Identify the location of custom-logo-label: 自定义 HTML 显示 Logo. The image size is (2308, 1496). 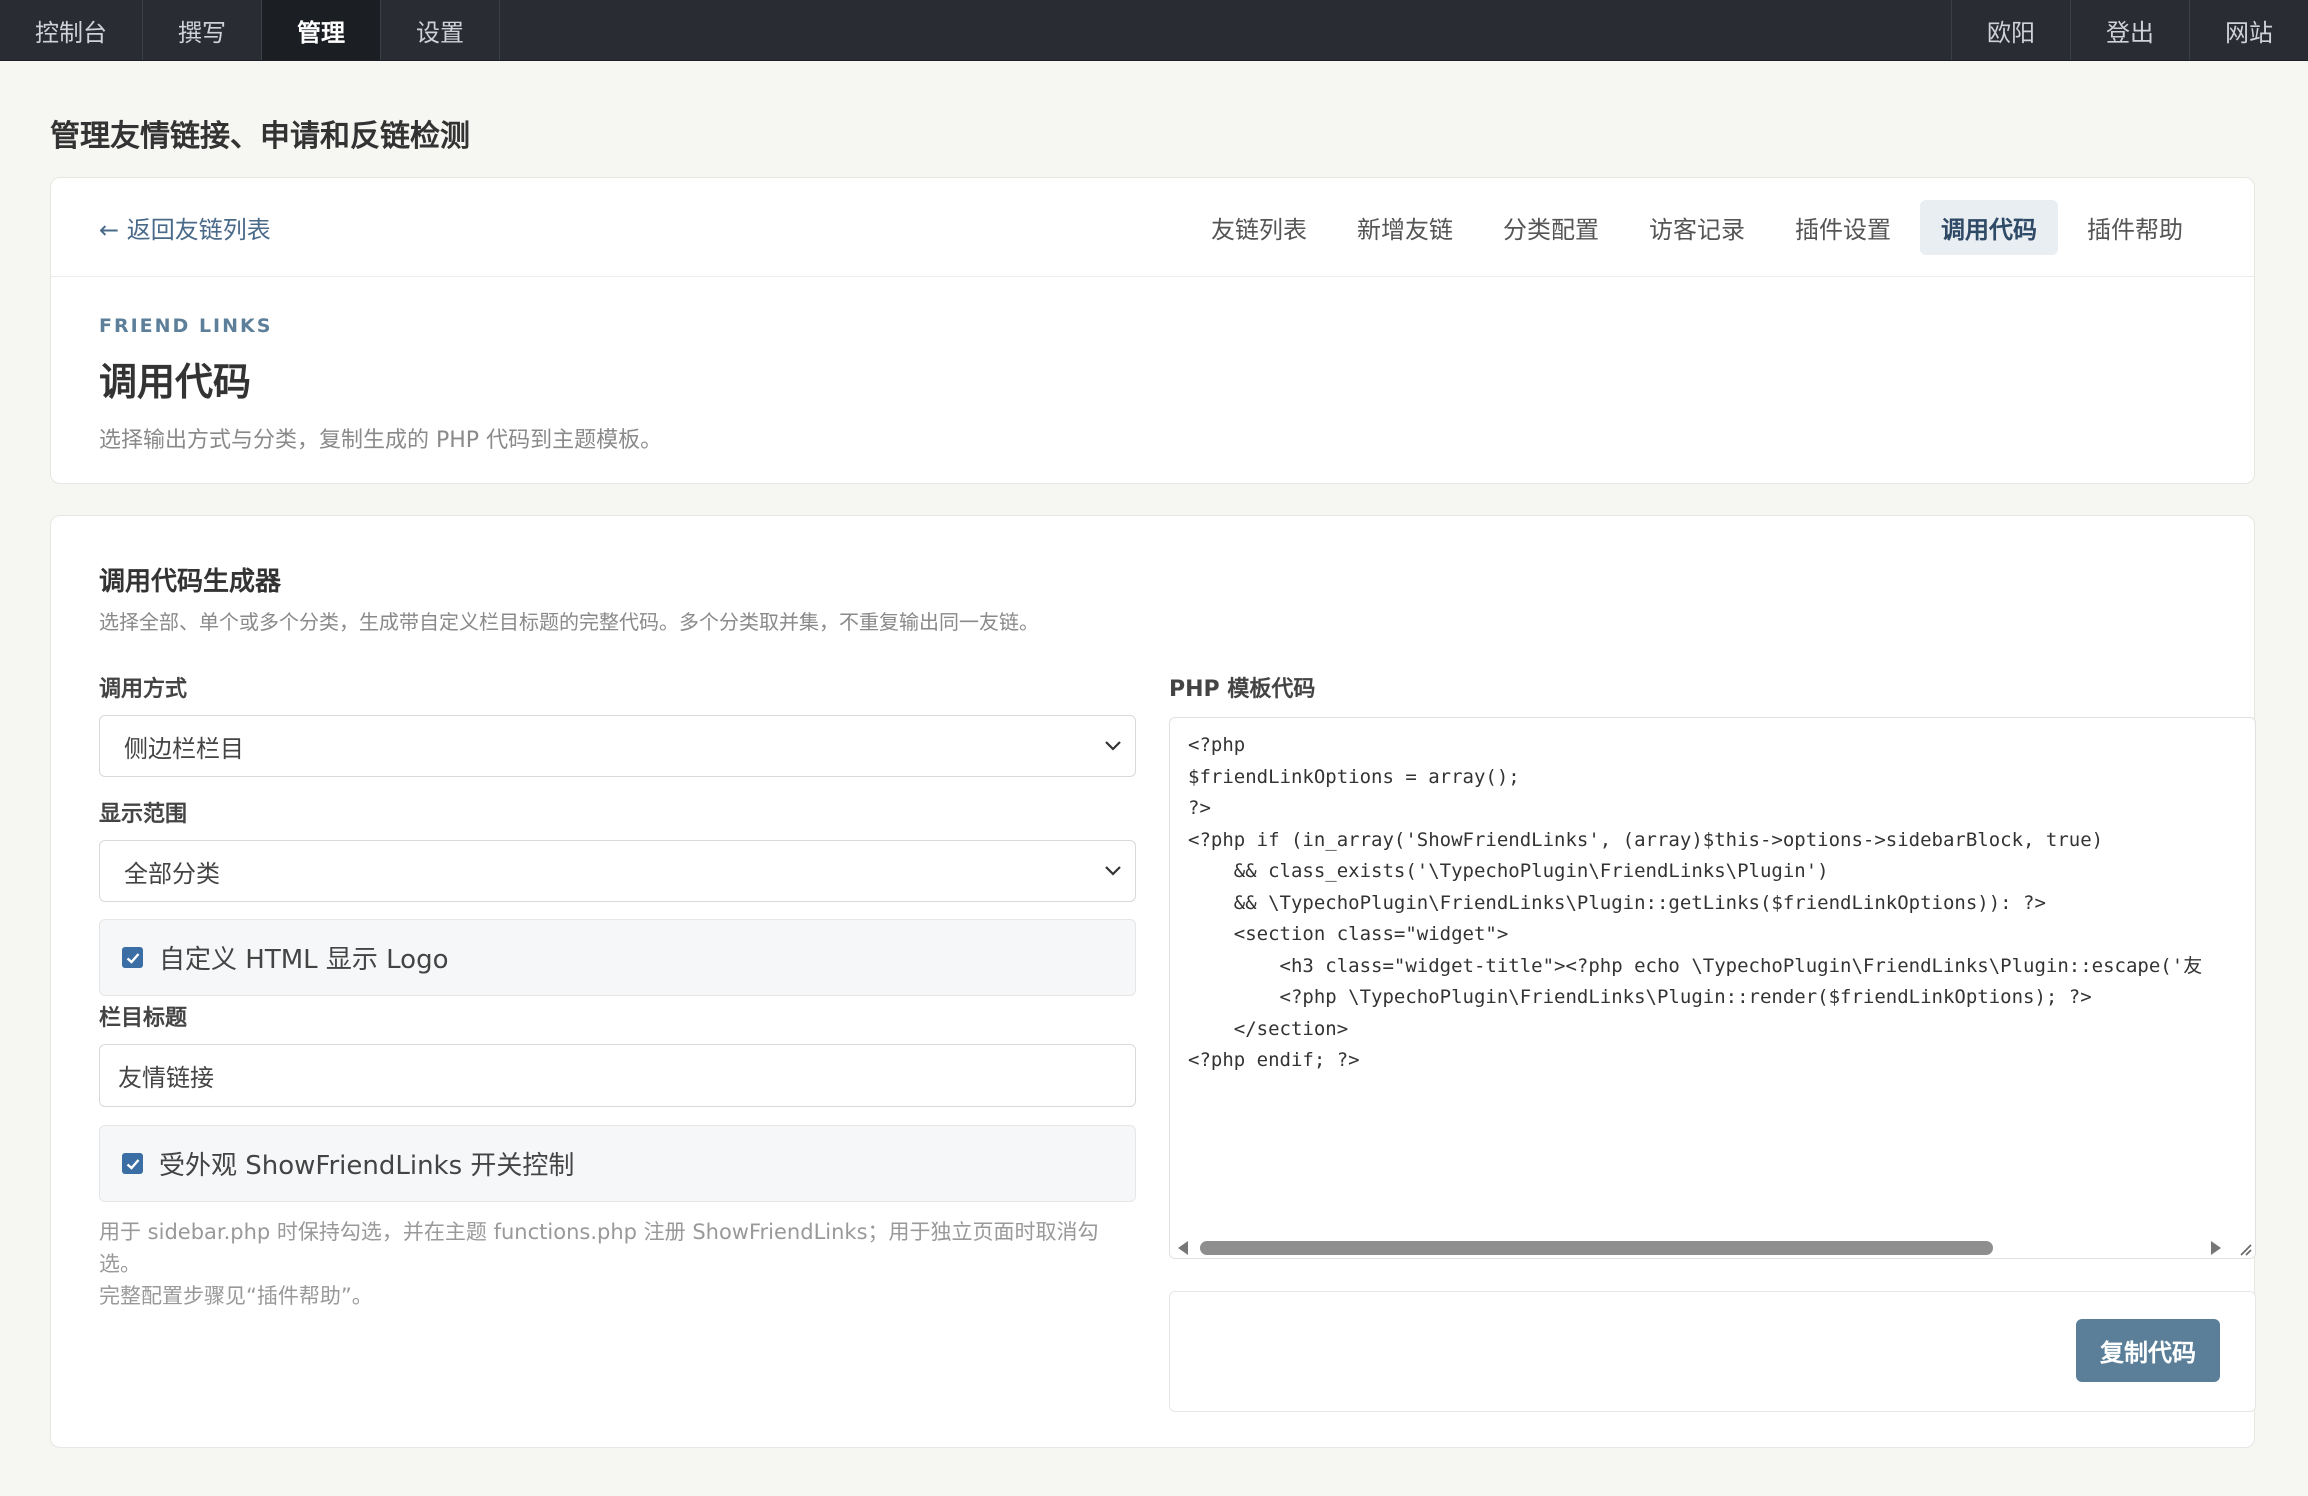
(304, 960).